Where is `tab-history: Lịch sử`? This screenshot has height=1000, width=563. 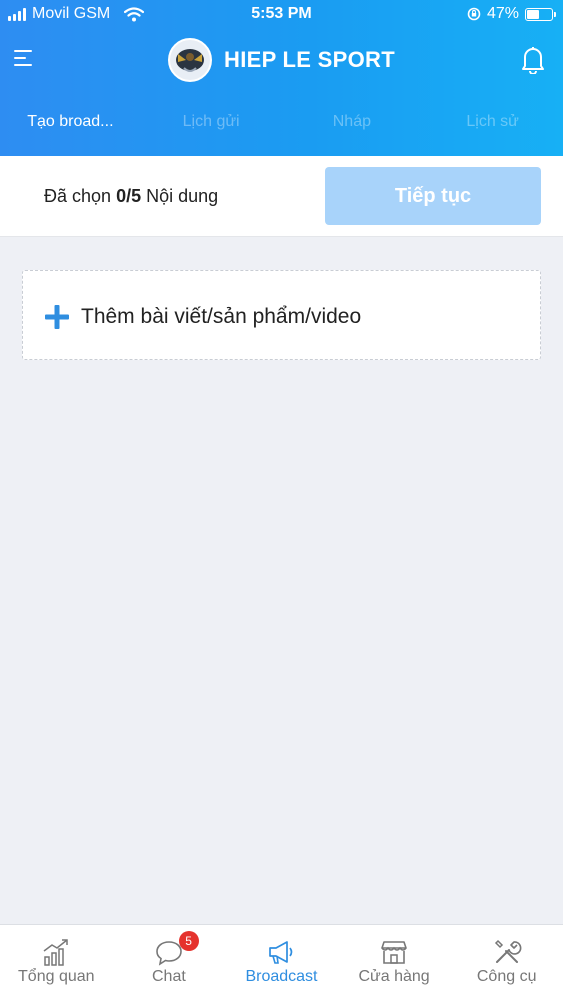 tab-history: Lịch sử is located at coordinates (492, 123).